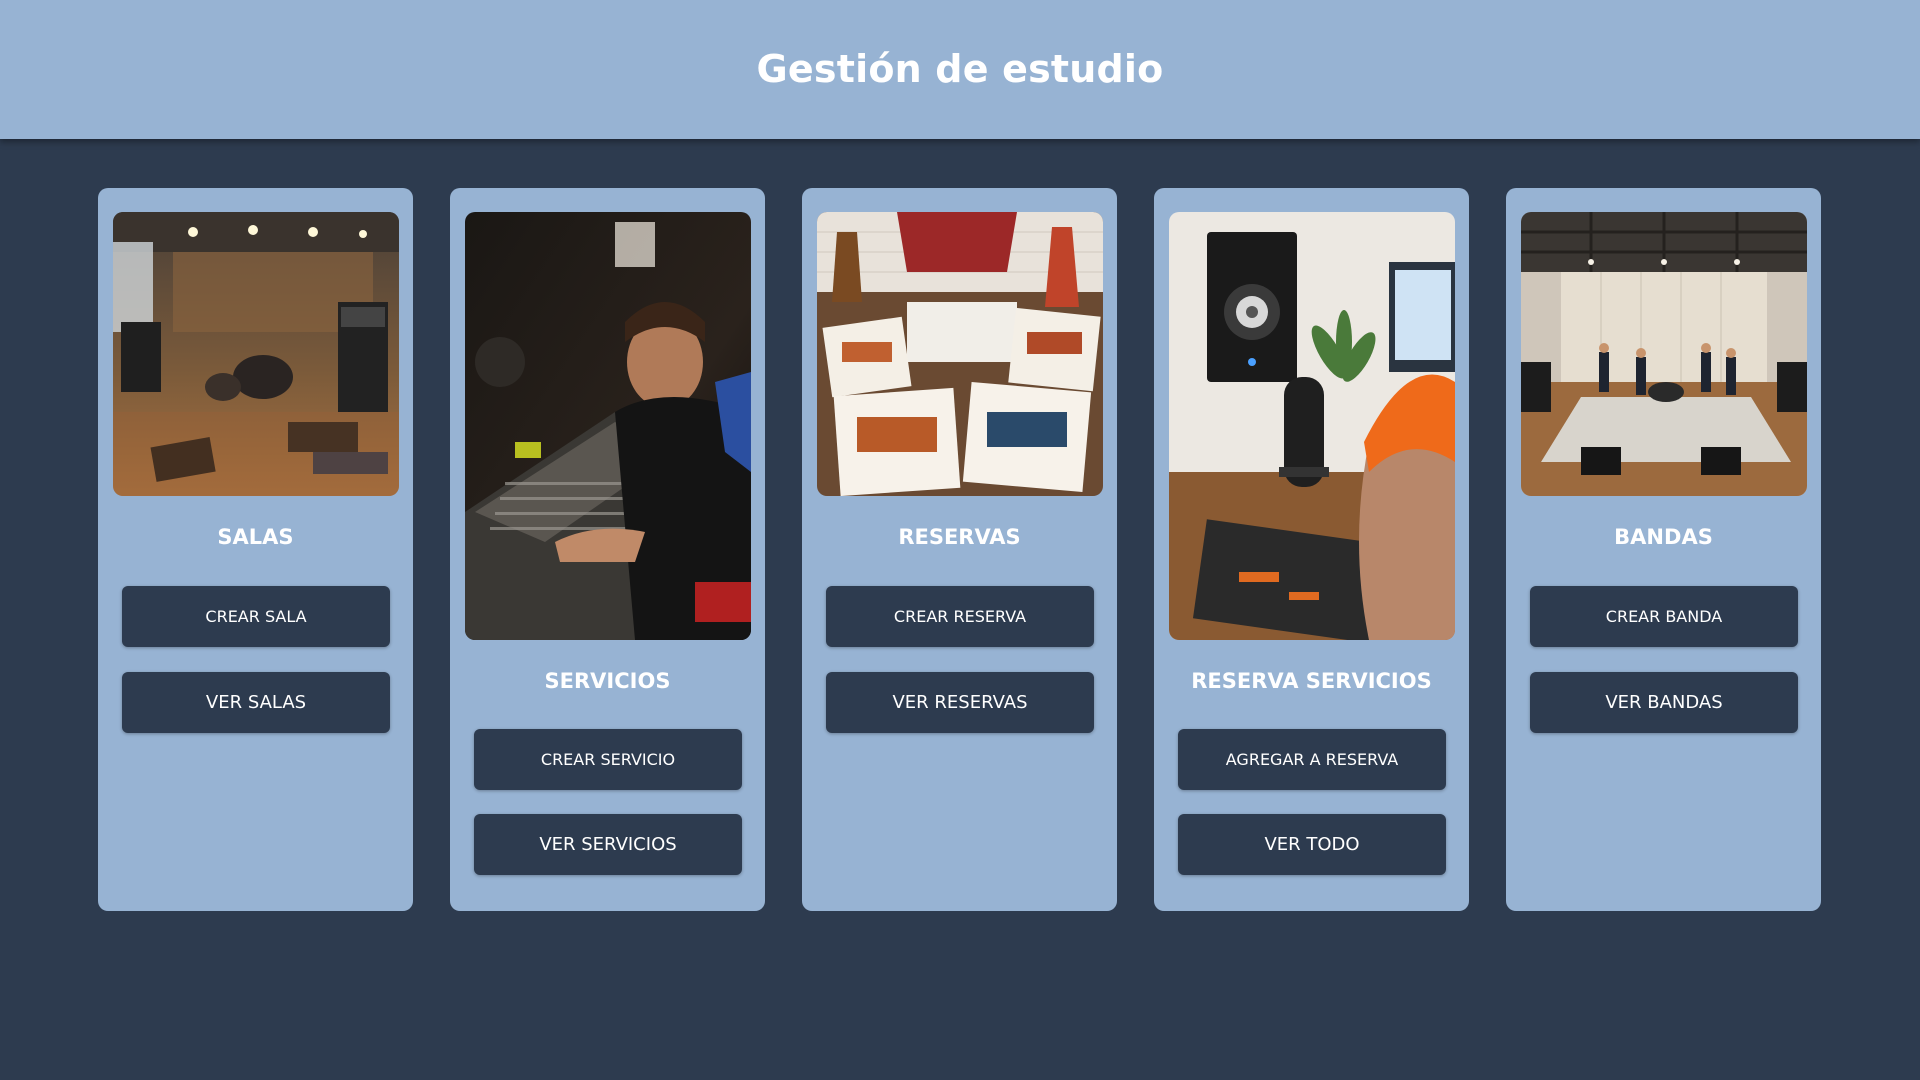  I want to click on card-salas: SALAS CREAR SALA VER SALAS, so click(255, 549).